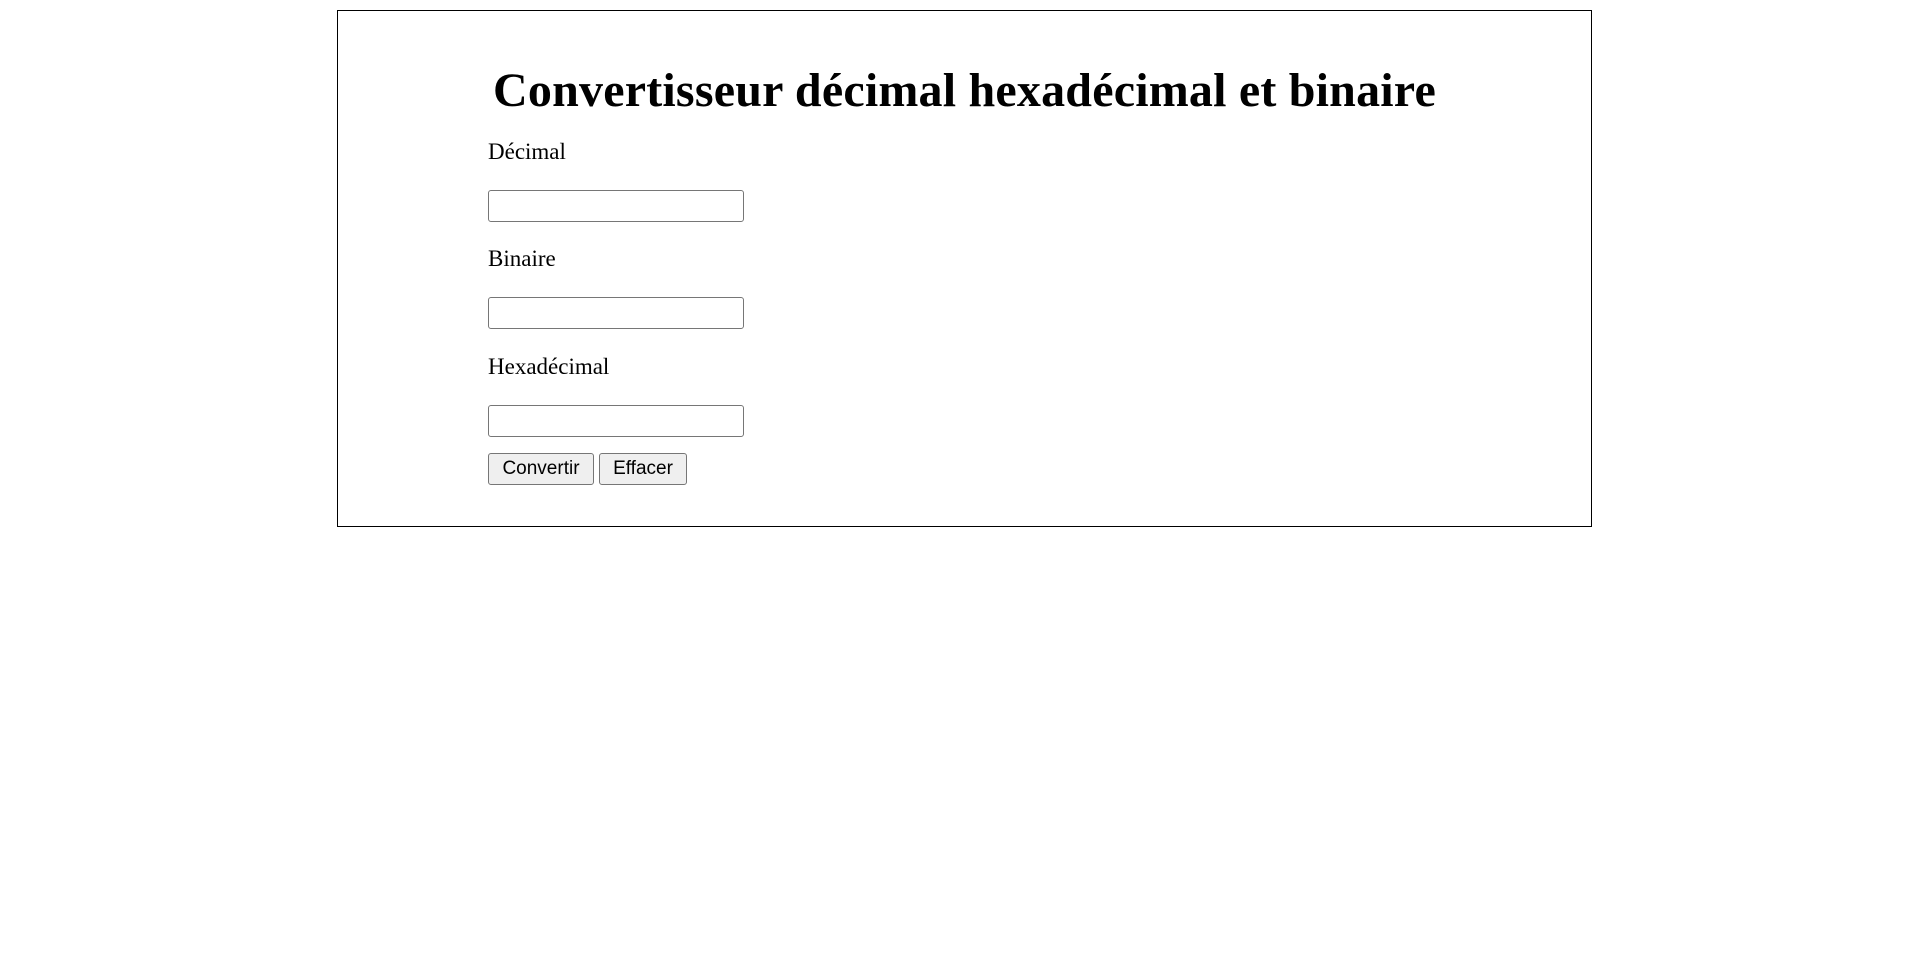 The image size is (1920, 956). Describe the element at coordinates (643, 469) in the screenshot. I see `clear-button: Effacer` at that location.